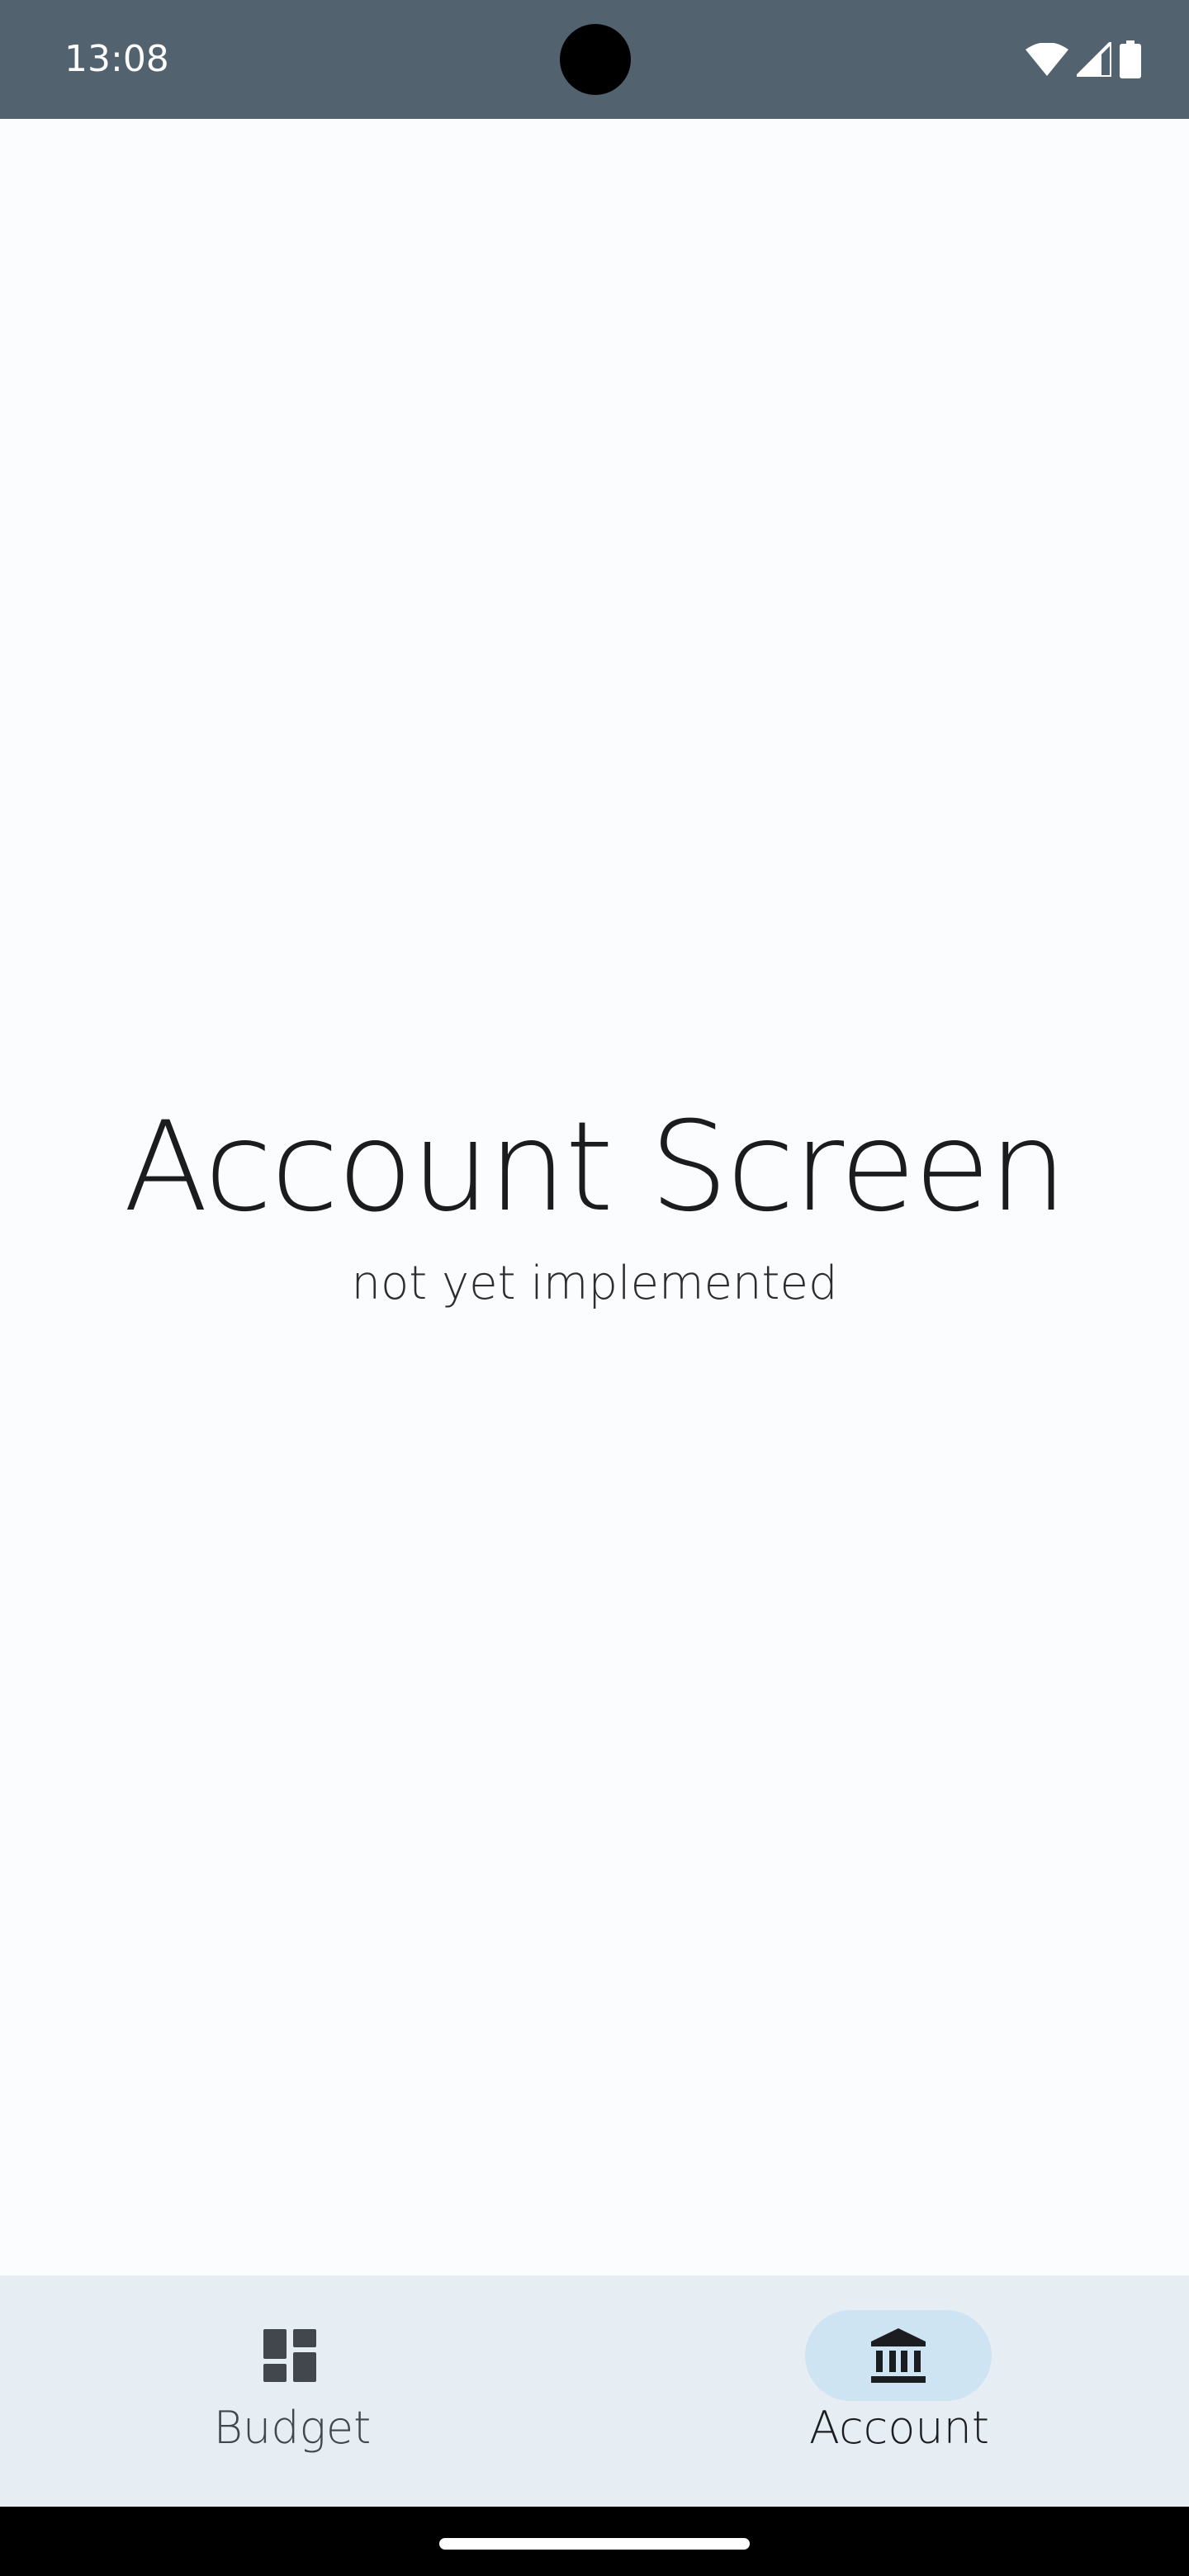 This screenshot has width=1189, height=2576. What do you see at coordinates (899, 2428) in the screenshot?
I see `nav-label-account: Account` at bounding box center [899, 2428].